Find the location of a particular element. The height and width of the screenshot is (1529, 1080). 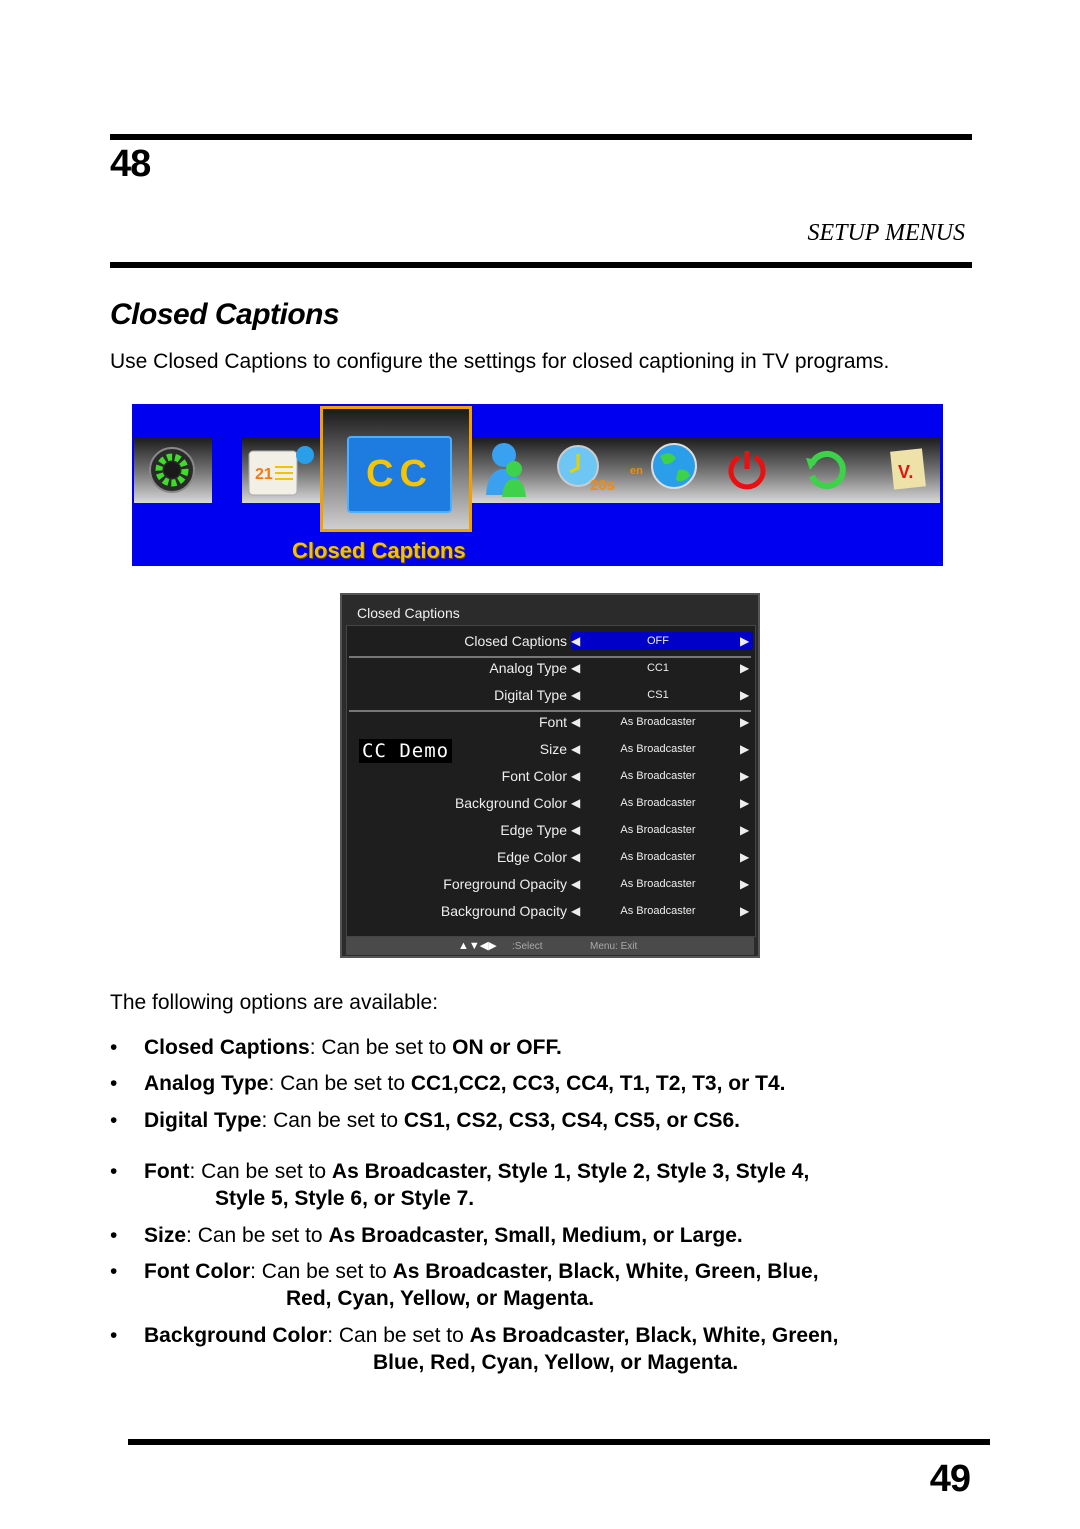

osd-row: Size ◀ As Broadcaster ▶ is located at coordinates (551, 750).